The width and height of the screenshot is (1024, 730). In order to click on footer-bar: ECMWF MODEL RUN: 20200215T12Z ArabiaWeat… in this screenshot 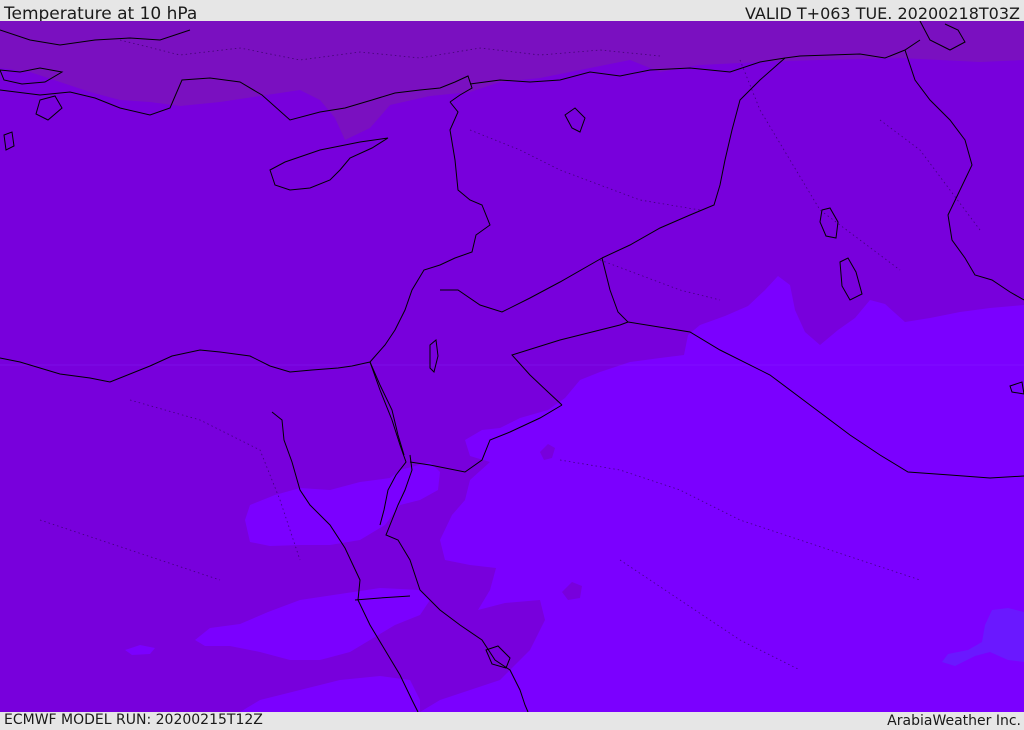, I will do `click(512, 720)`.